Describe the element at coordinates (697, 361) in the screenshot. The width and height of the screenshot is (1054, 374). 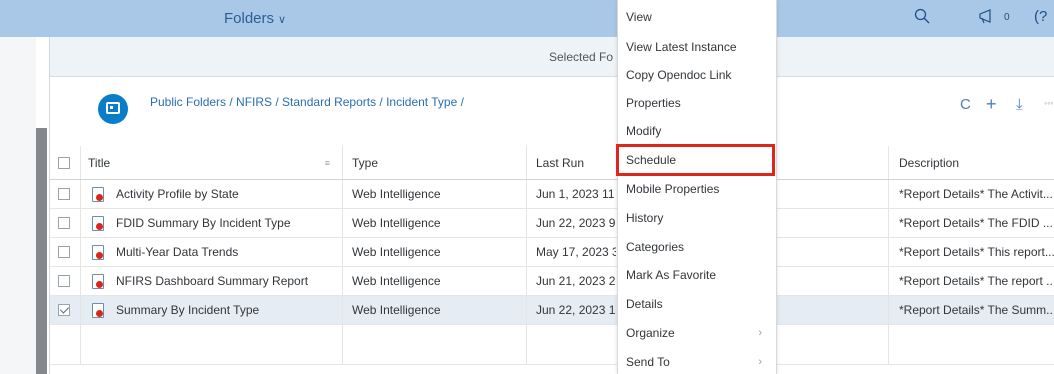
I see `menu-item-send-to: Send To ›` at that location.